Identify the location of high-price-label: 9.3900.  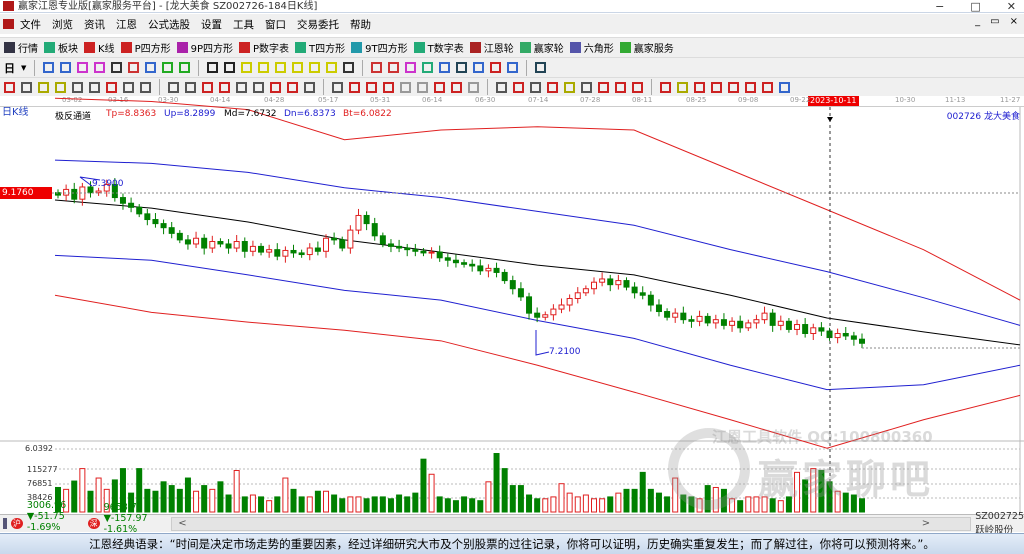
(108, 184).